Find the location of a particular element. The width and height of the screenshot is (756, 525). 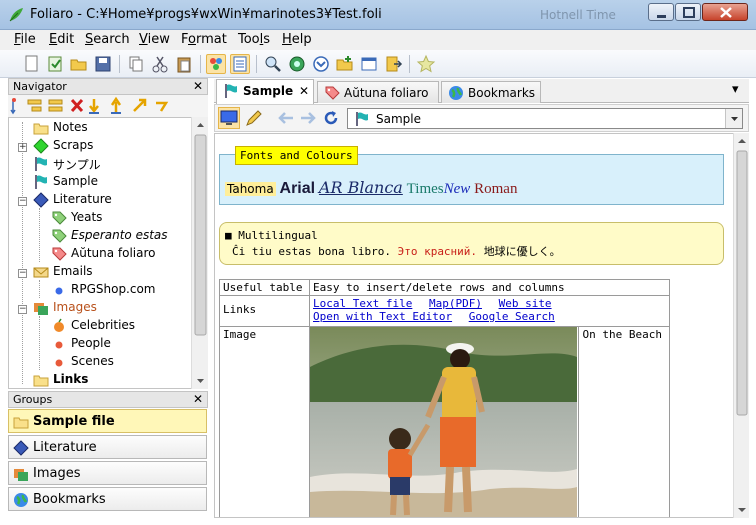

tab-autuna-foliaro: Aŭtuna foliaro is located at coordinates (378, 92).